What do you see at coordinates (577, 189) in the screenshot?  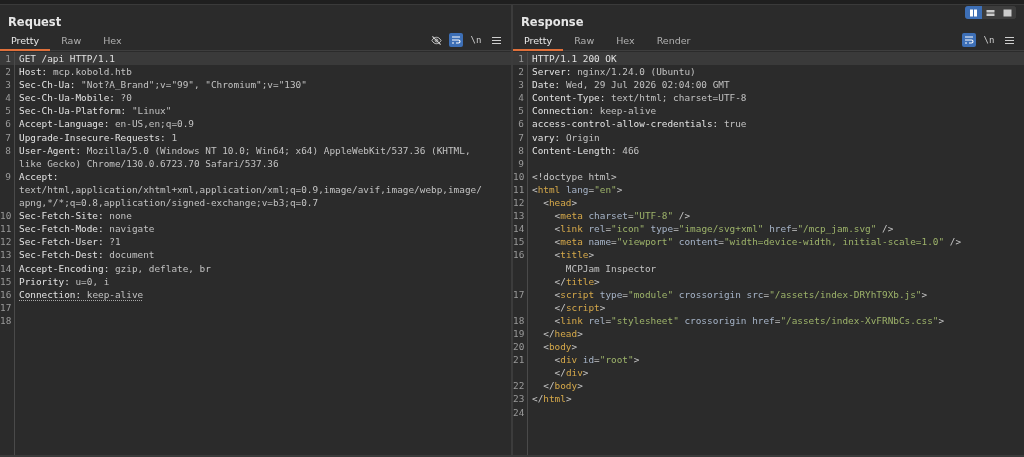 I see `code-line: <html lang="en">` at bounding box center [577, 189].